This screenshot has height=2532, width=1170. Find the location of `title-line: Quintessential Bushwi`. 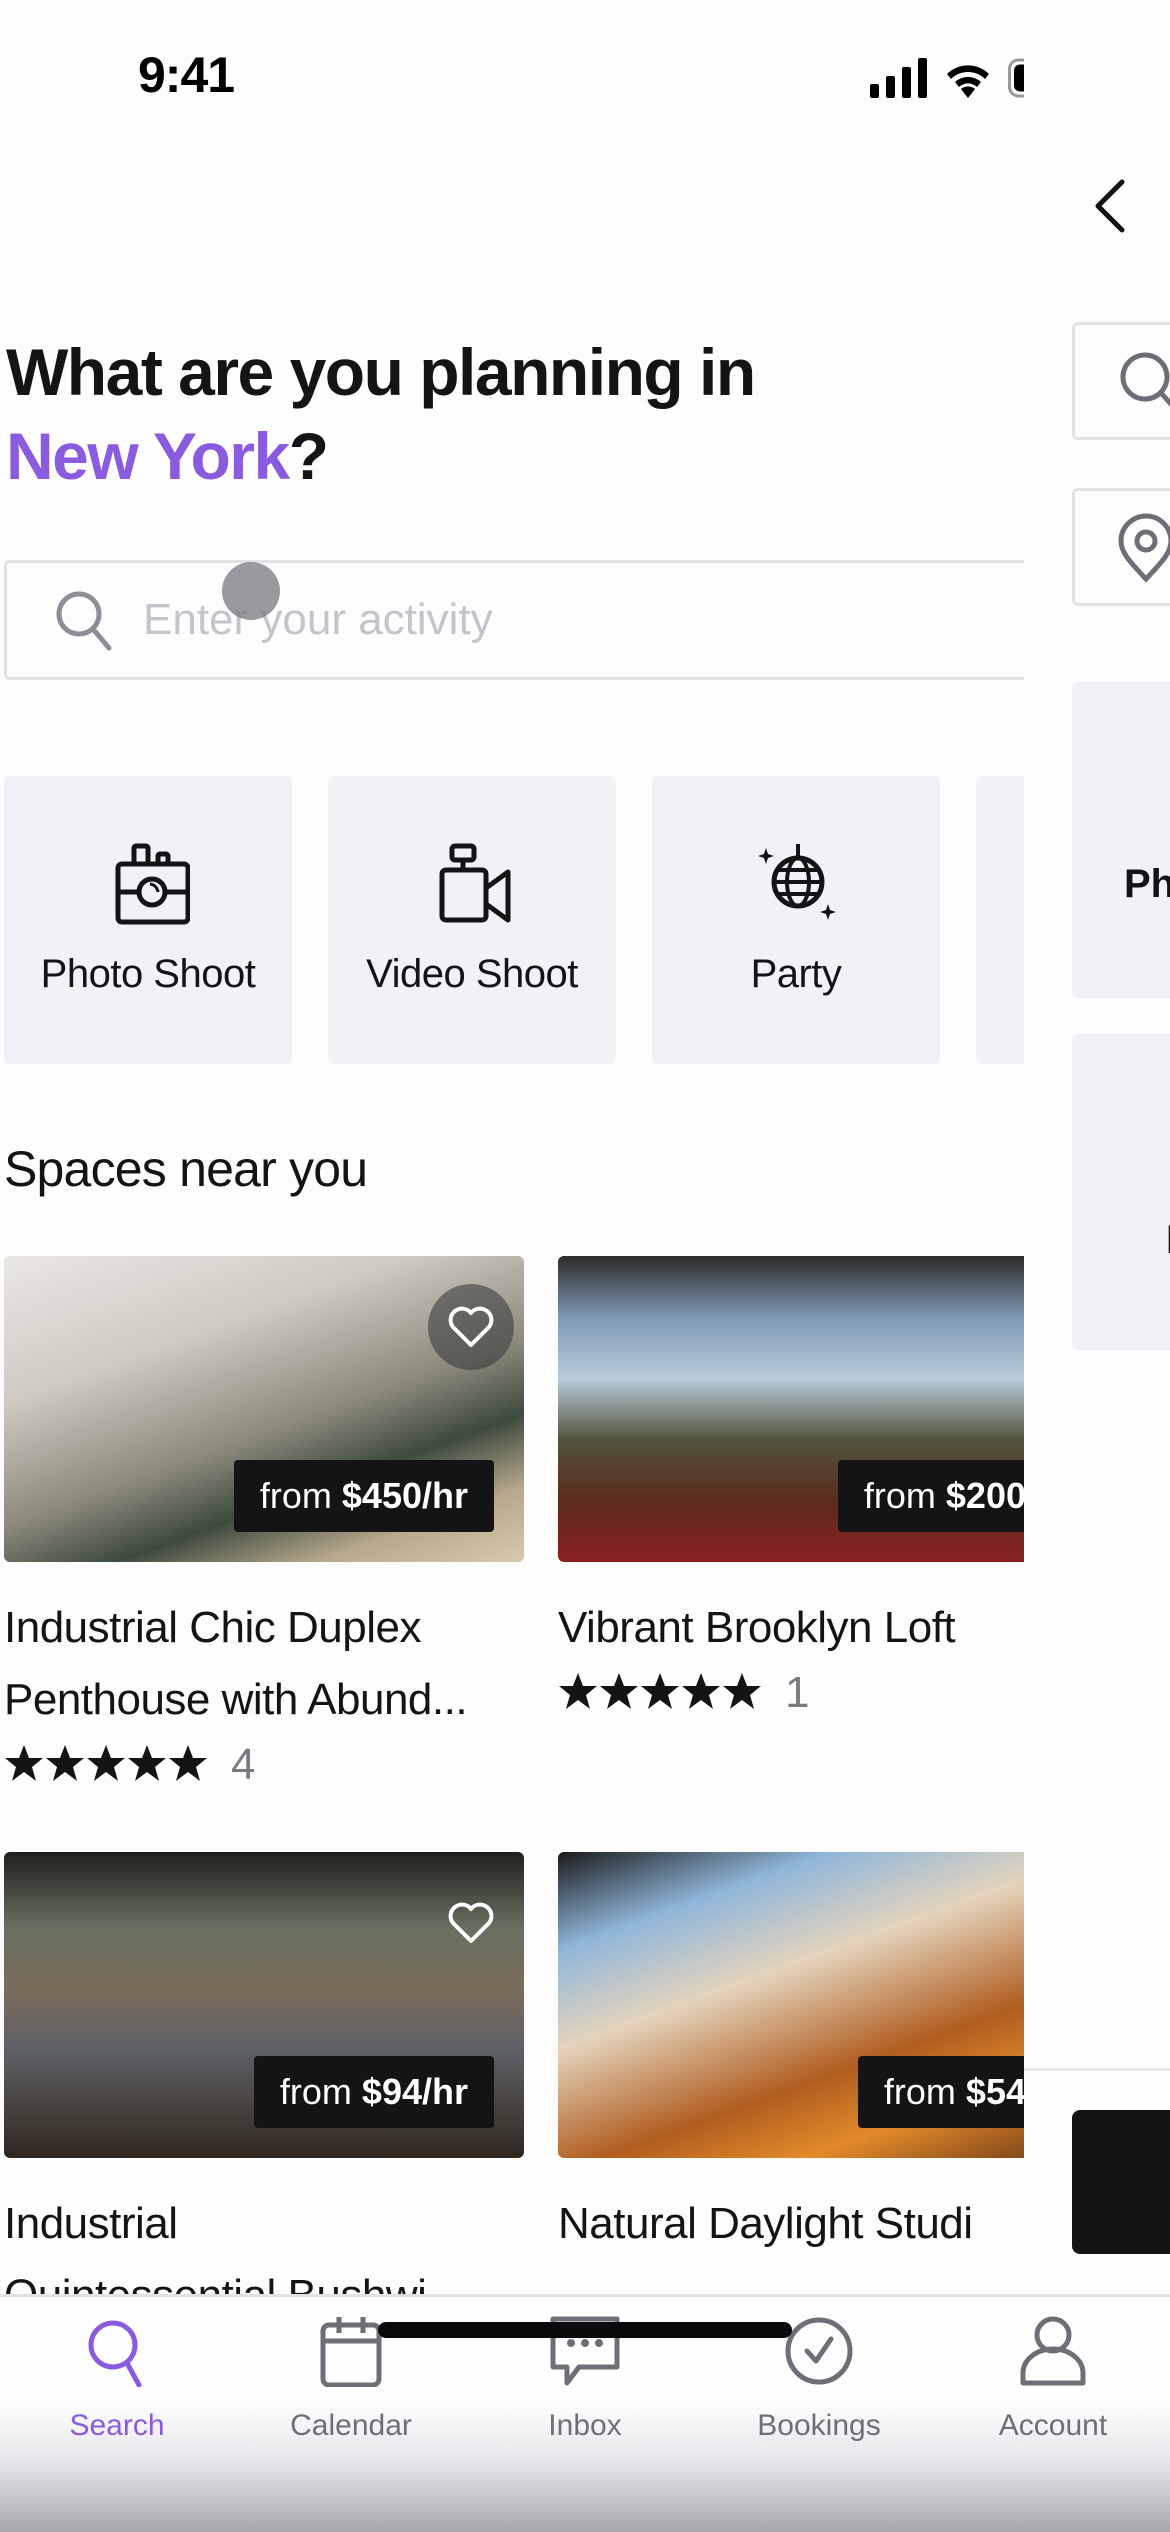

title-line: Quintessential Bushwi is located at coordinates (215, 2283).